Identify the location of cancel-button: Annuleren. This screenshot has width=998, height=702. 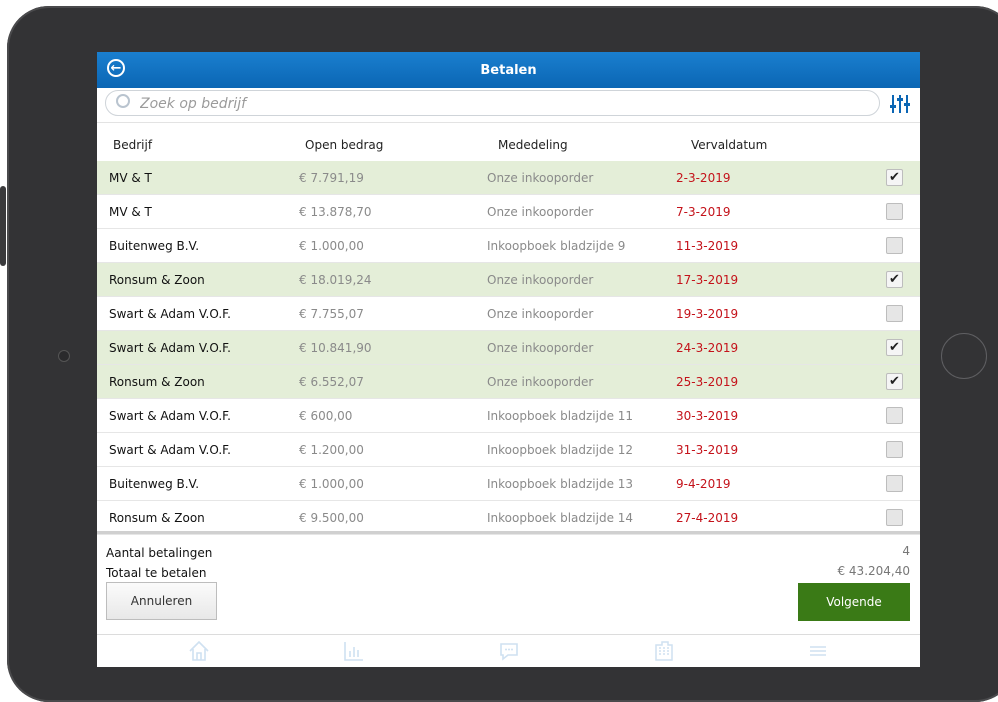
(161, 601).